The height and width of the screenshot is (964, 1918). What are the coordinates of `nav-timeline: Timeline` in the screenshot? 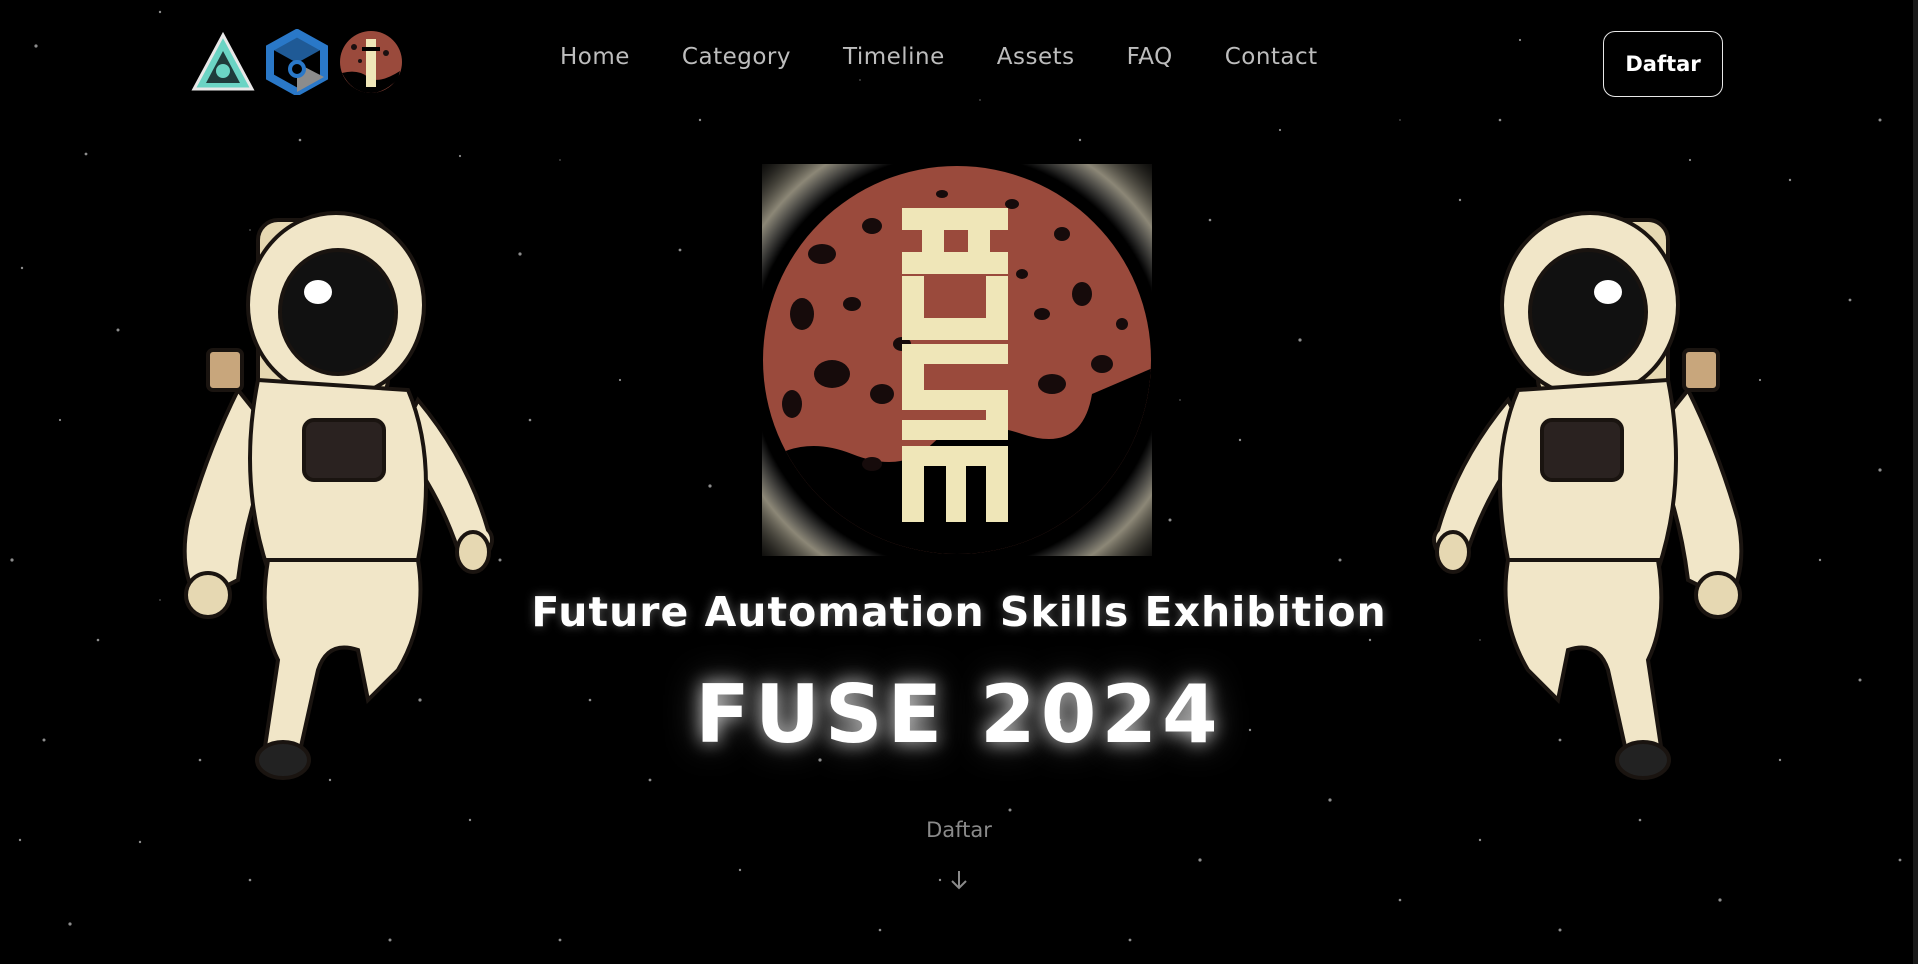 It's located at (894, 57).